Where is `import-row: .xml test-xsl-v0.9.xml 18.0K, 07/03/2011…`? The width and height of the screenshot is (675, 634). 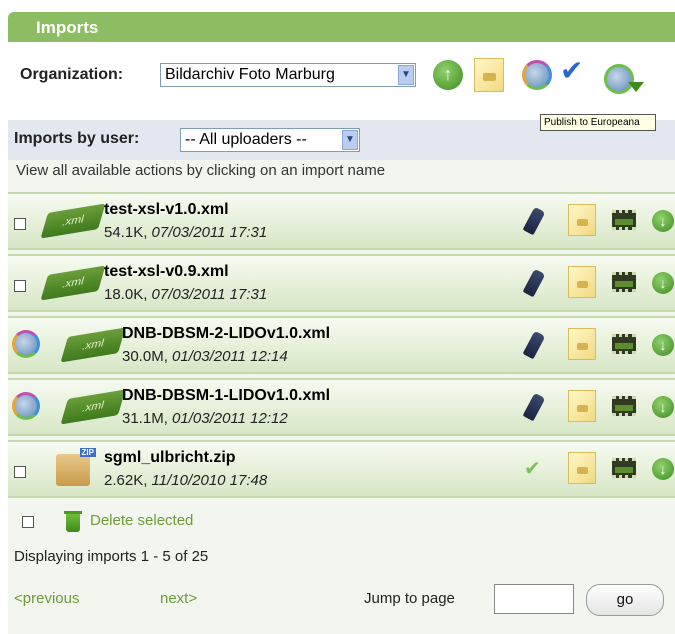 import-row: .xml test-xsl-v0.9.xml 18.0K, 07/03/2011… is located at coordinates (341, 283).